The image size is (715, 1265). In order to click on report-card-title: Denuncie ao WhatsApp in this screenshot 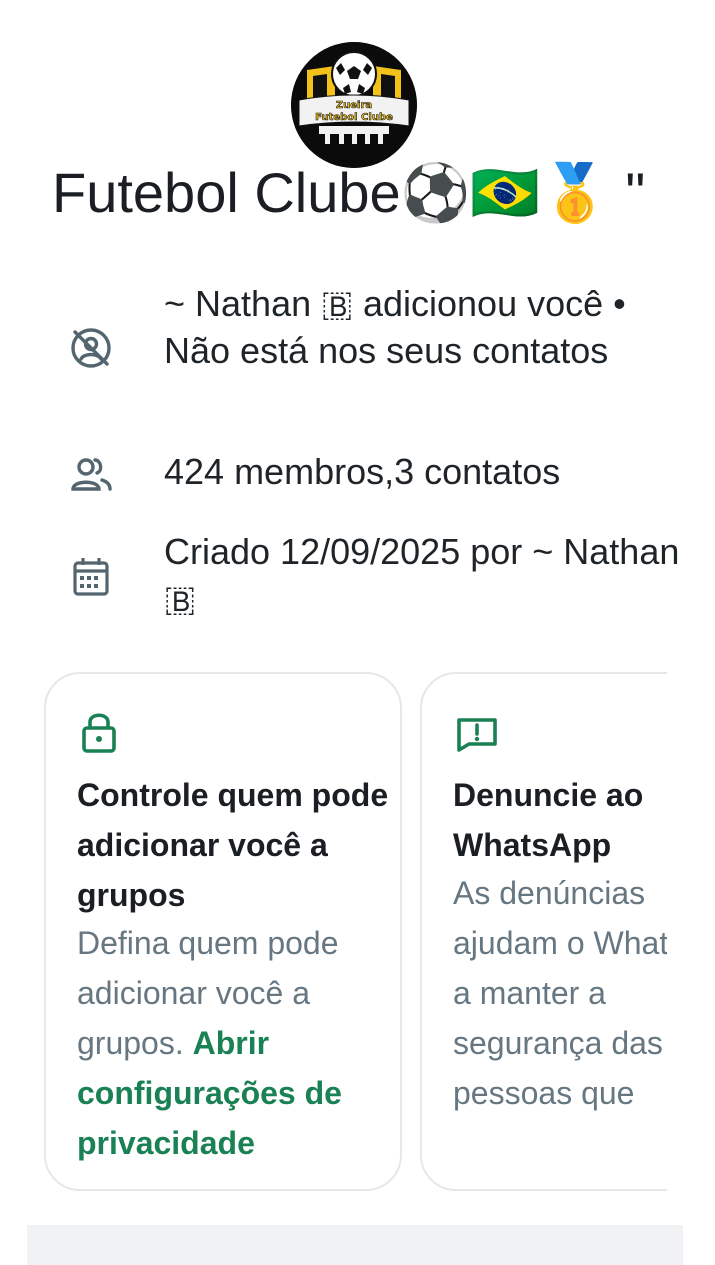, I will do `click(548, 820)`.